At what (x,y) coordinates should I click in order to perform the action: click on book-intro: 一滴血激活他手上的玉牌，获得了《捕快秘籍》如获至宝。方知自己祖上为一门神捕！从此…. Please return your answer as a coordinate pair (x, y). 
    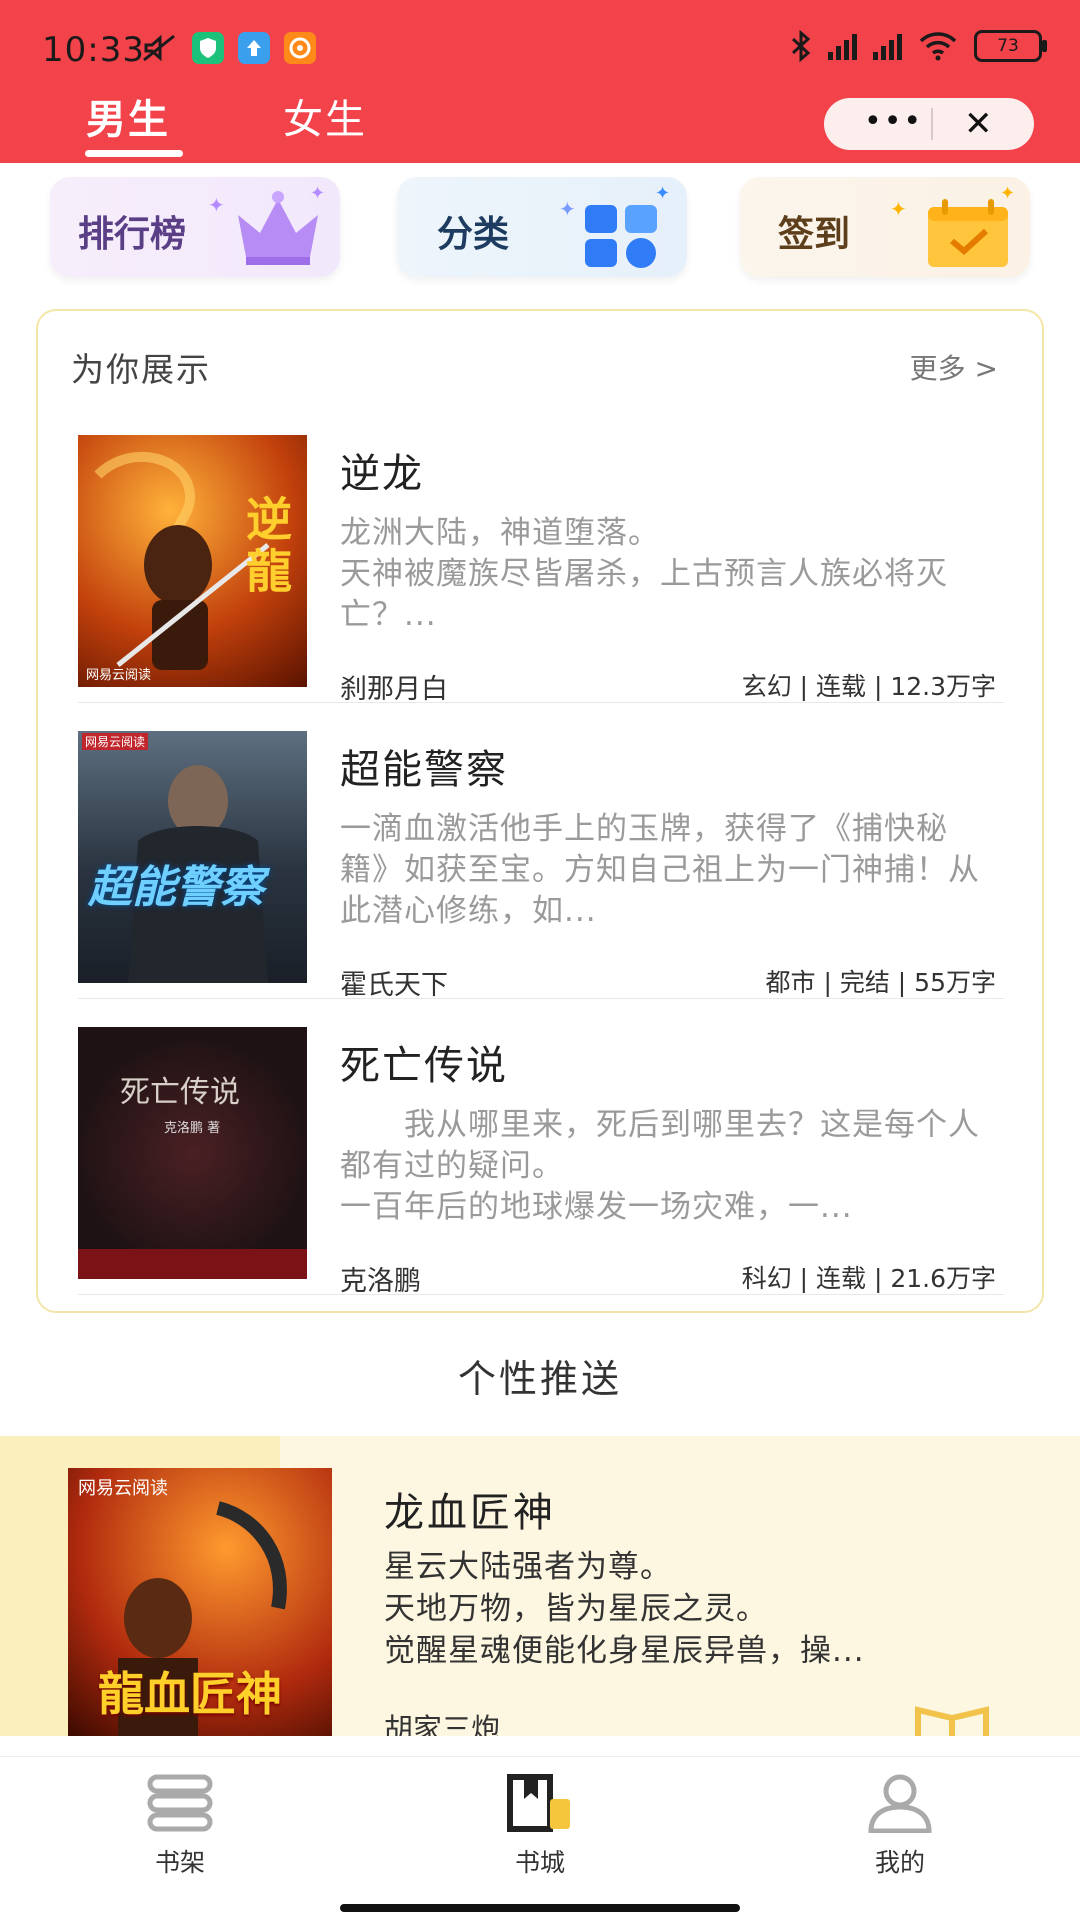
    Looking at the image, I should click on (660, 870).